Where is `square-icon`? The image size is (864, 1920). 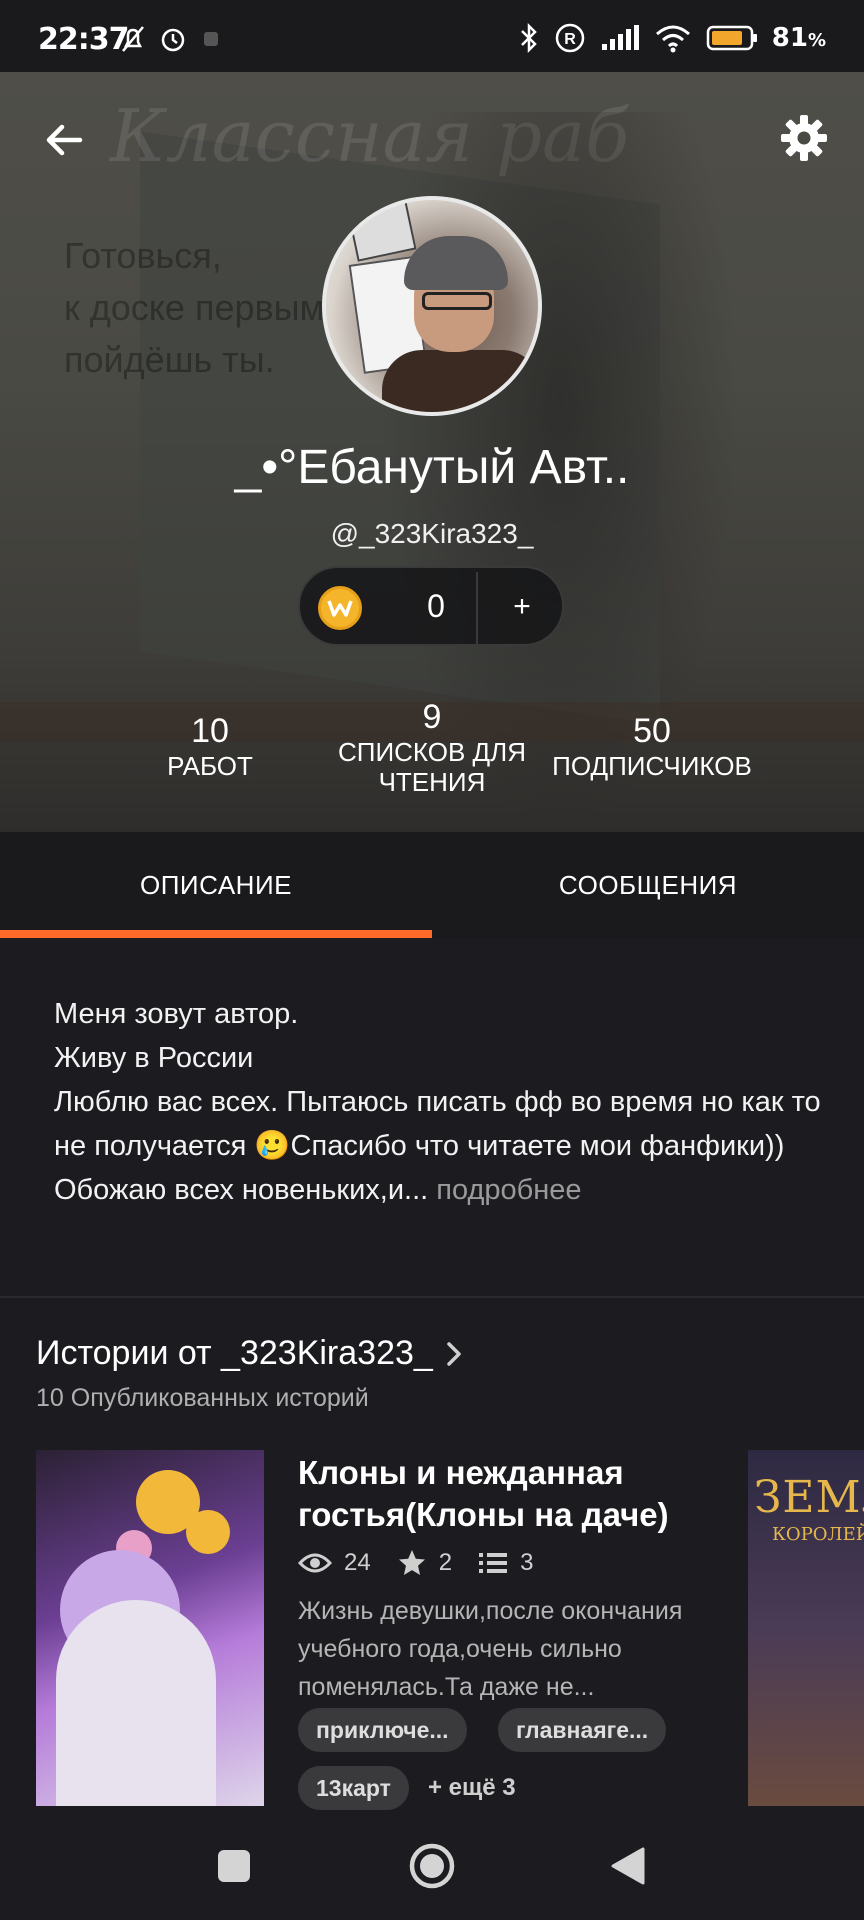 square-icon is located at coordinates (234, 1866).